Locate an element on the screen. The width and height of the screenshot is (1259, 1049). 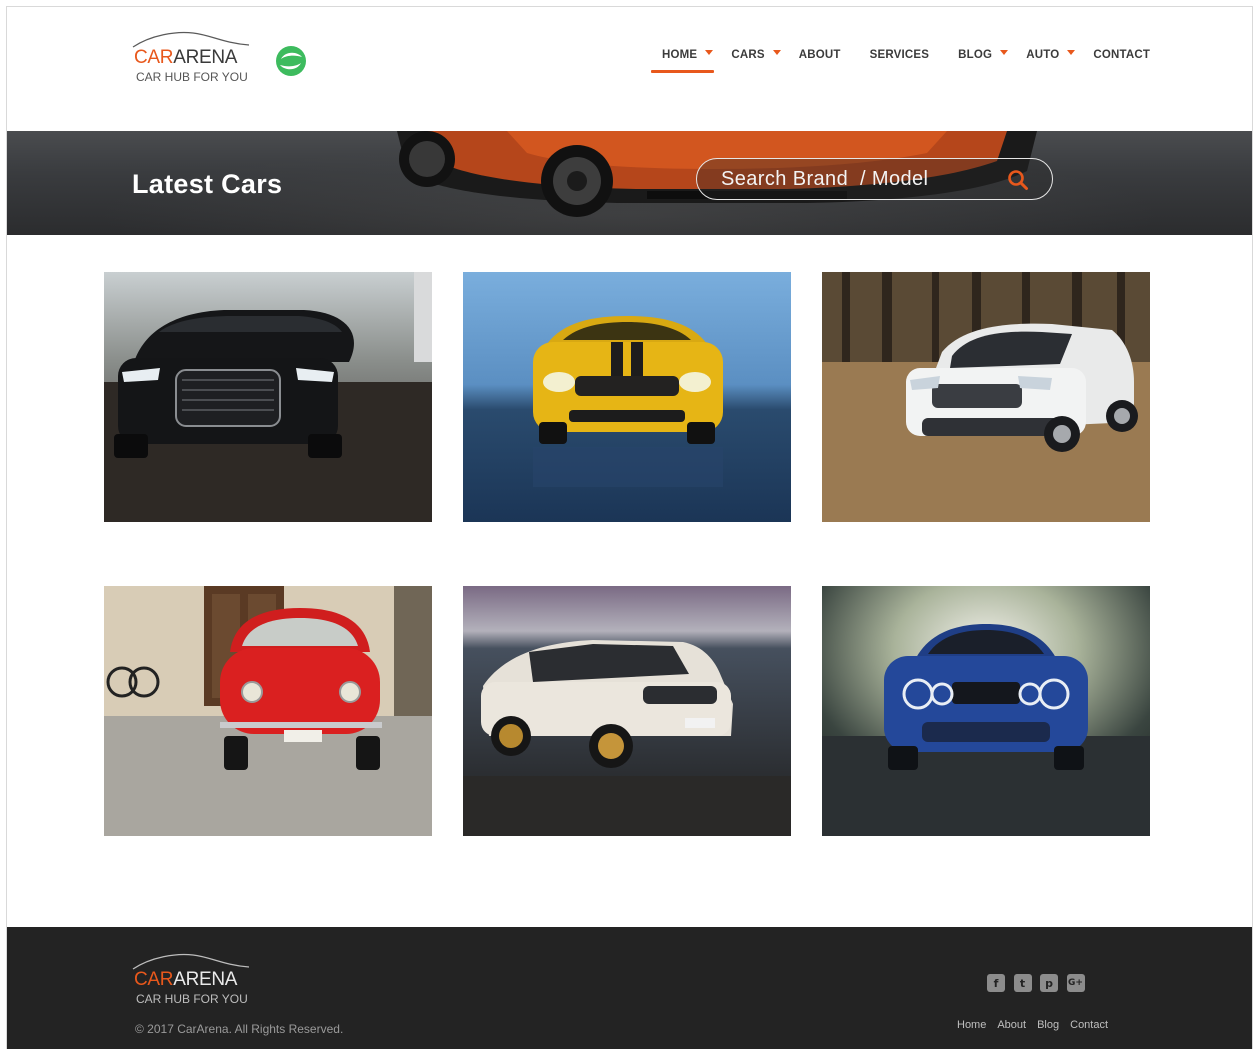
nav-contact: CONTACT is located at coordinates (1121, 55).